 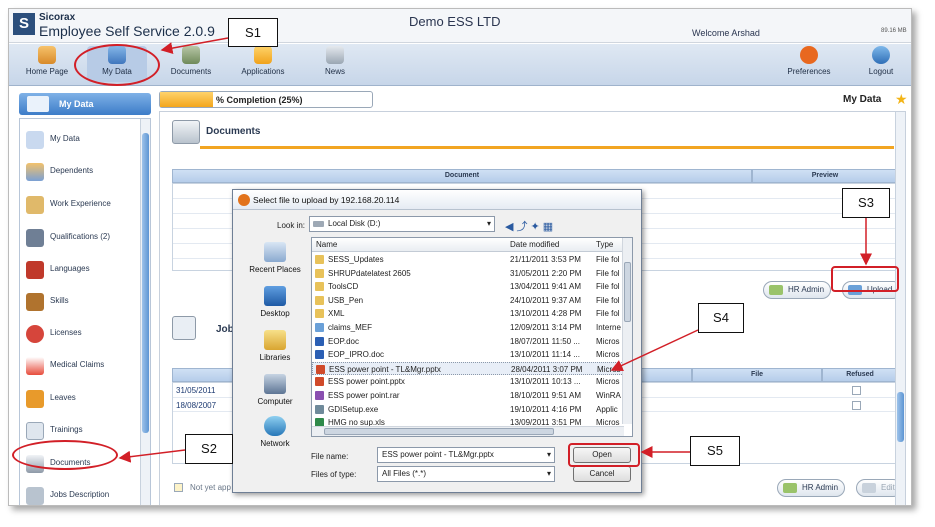 I want to click on place-network: Network, so click(x=275, y=432).